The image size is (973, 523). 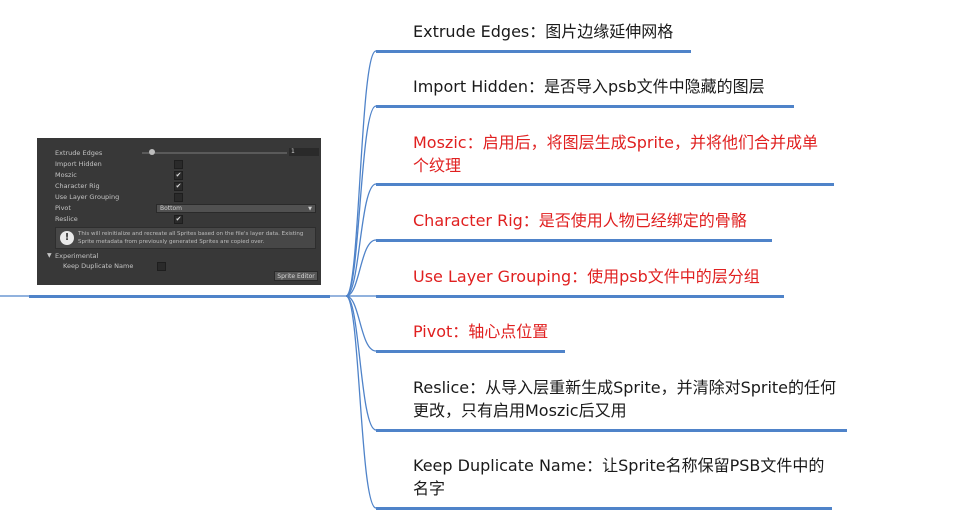 What do you see at coordinates (580, 220) in the screenshot?
I see `node-character-rig: Character Rig：是否使用人物已经绑定的骨骼` at bounding box center [580, 220].